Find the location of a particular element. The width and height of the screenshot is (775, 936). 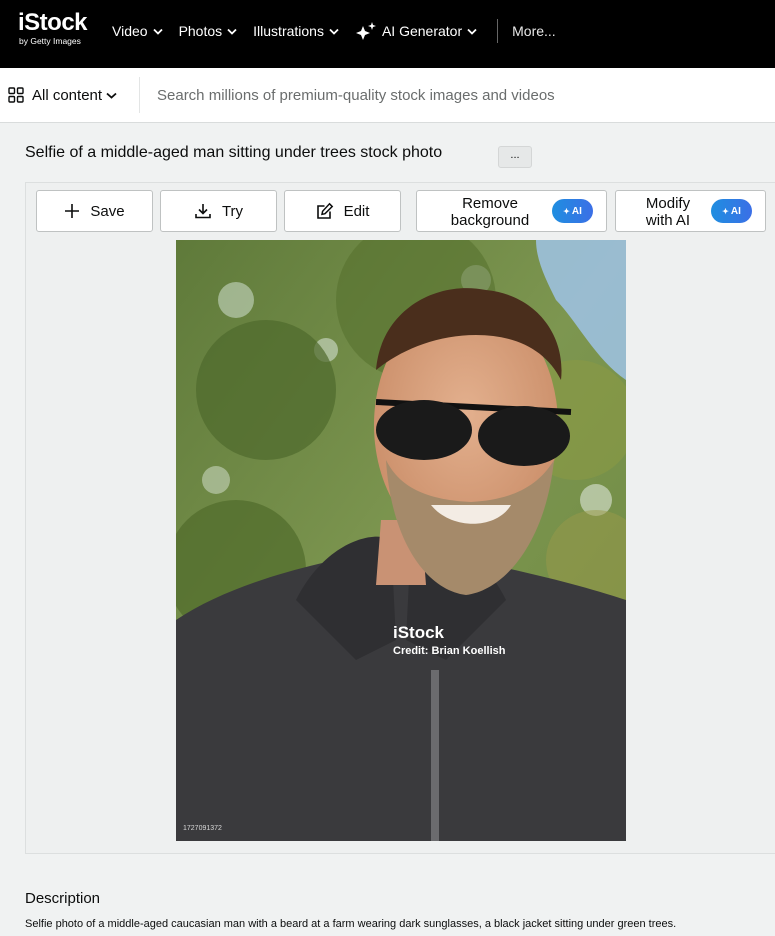

modify-label-line2: with AI is located at coordinates (668, 220).